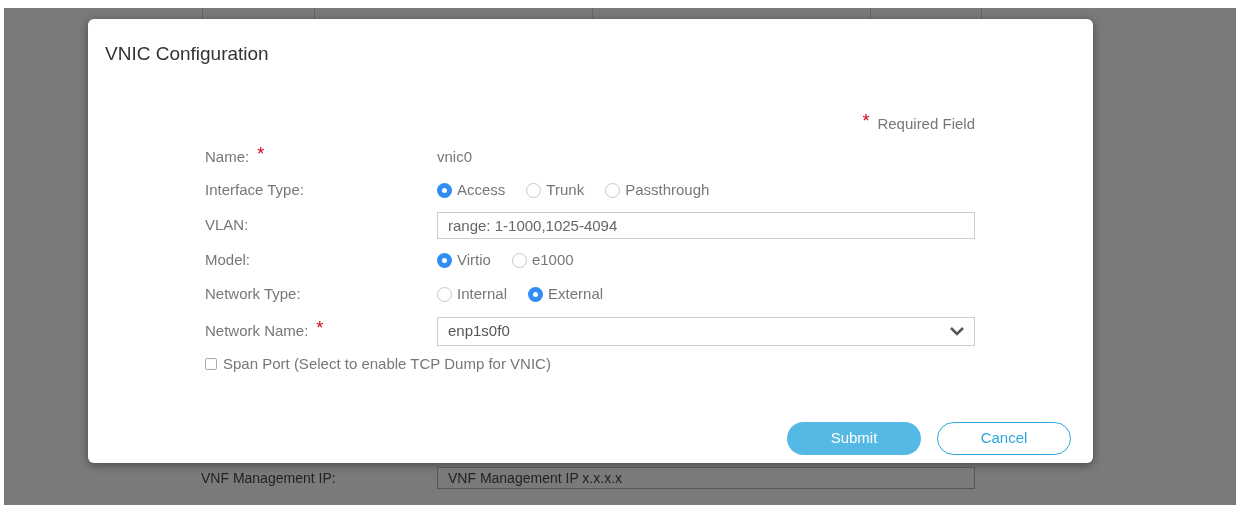  What do you see at coordinates (187, 54) in the screenshot?
I see `dialog-title: VNIC Configuration` at bounding box center [187, 54].